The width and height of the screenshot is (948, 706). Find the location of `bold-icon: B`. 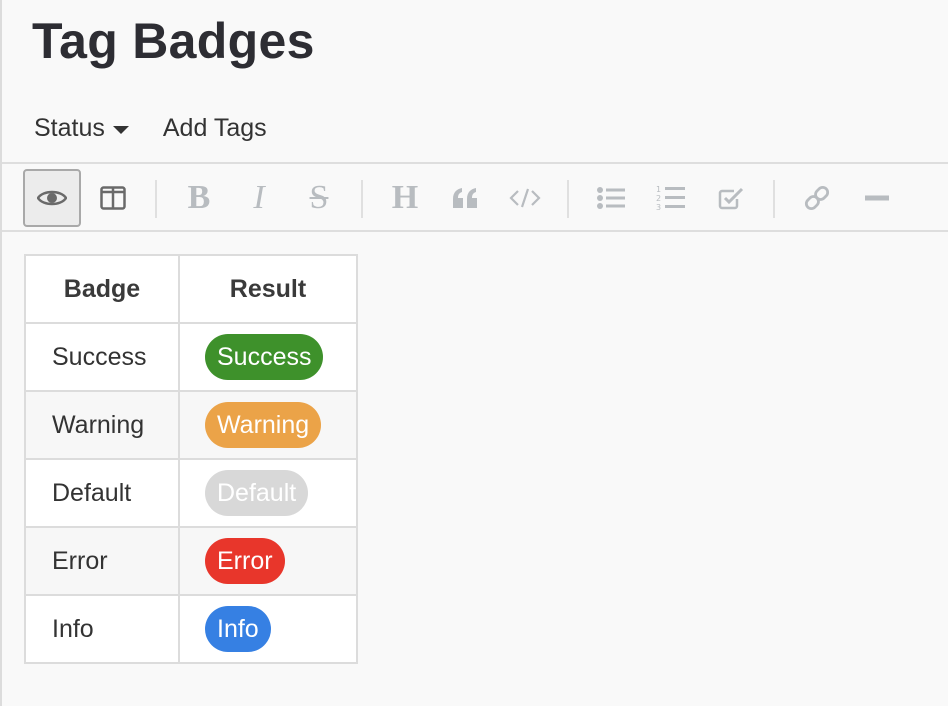

bold-icon: B is located at coordinates (199, 197).